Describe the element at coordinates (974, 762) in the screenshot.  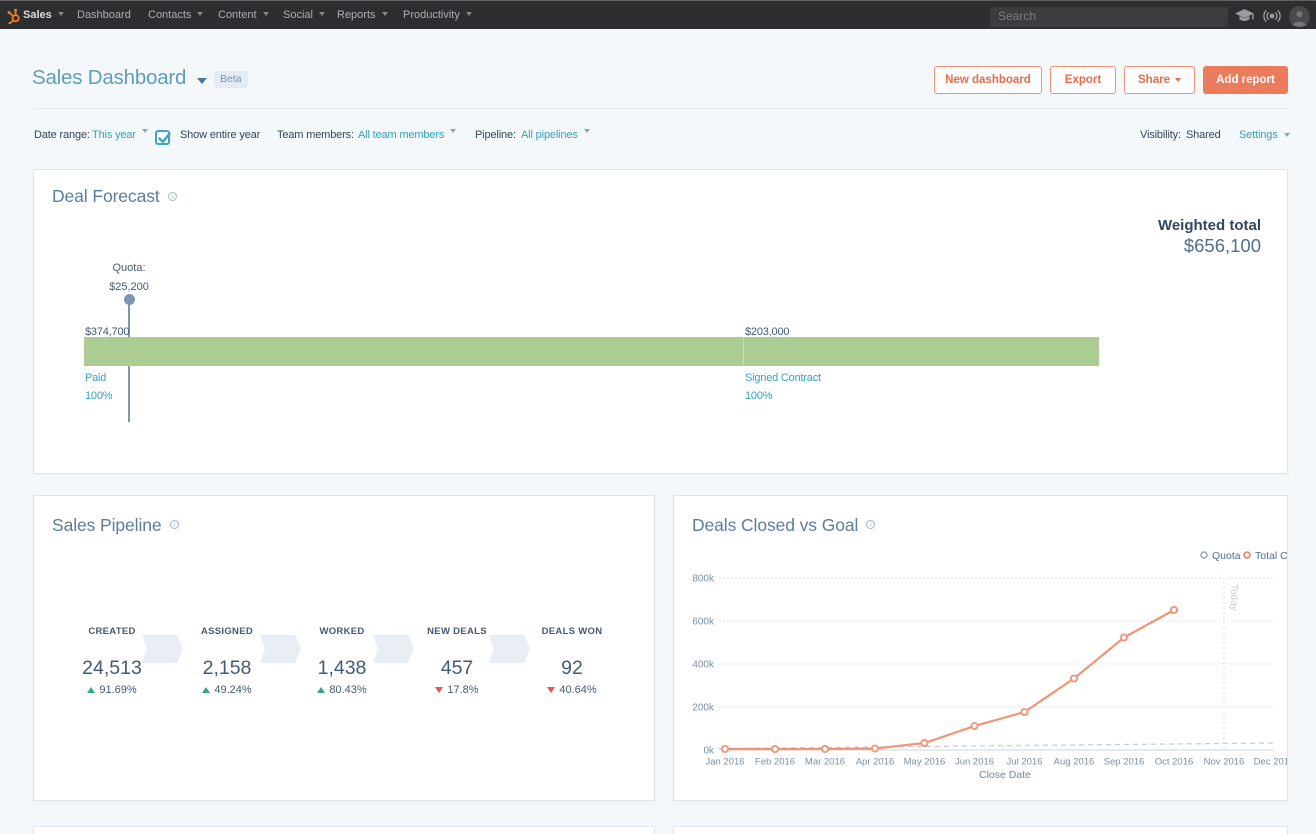
I see `svg-text: Jun 2016` at that location.